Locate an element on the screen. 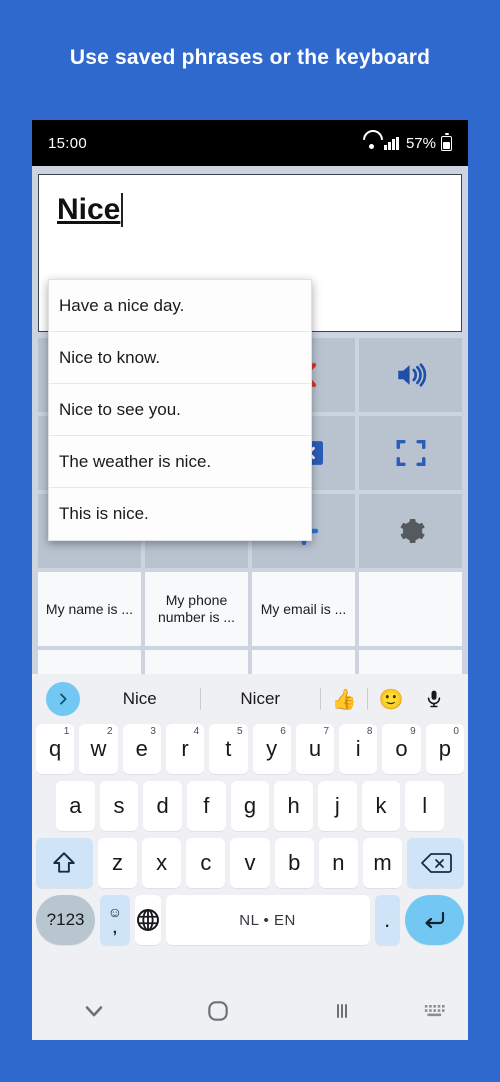  speak-button is located at coordinates (410, 375).